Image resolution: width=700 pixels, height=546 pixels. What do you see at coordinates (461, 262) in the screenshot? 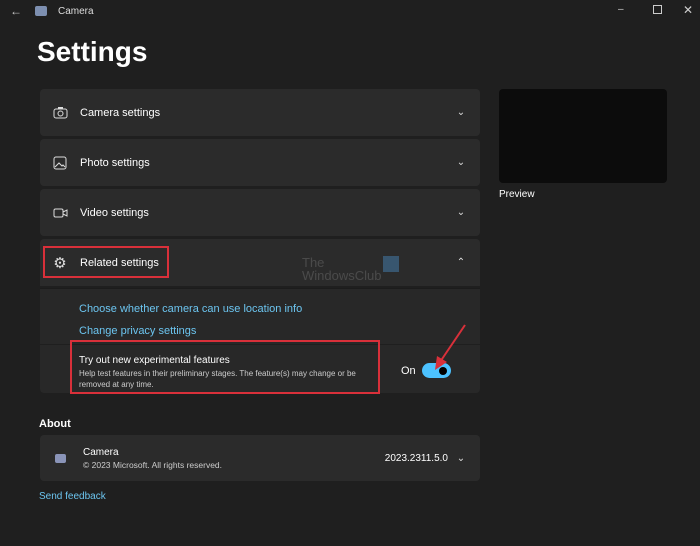
I see `chevron-up-icon: ⌃` at bounding box center [461, 262].